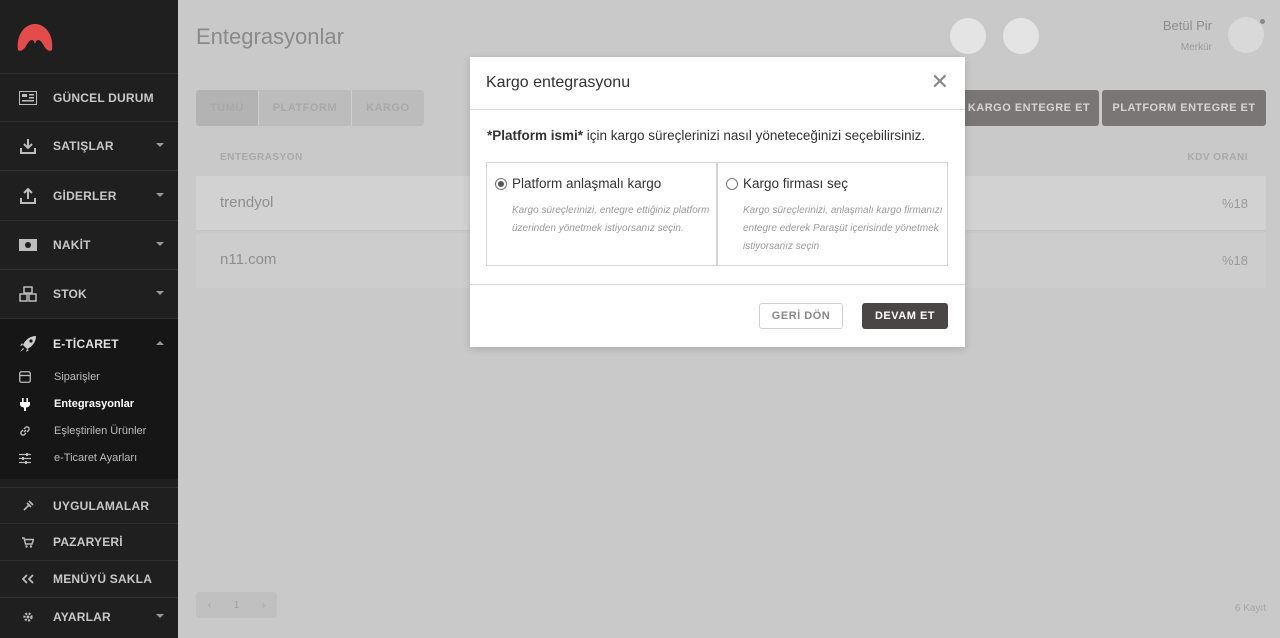 This screenshot has width=1280, height=638. I want to click on column-header-kdv: KDV ORANI, so click(1217, 157).